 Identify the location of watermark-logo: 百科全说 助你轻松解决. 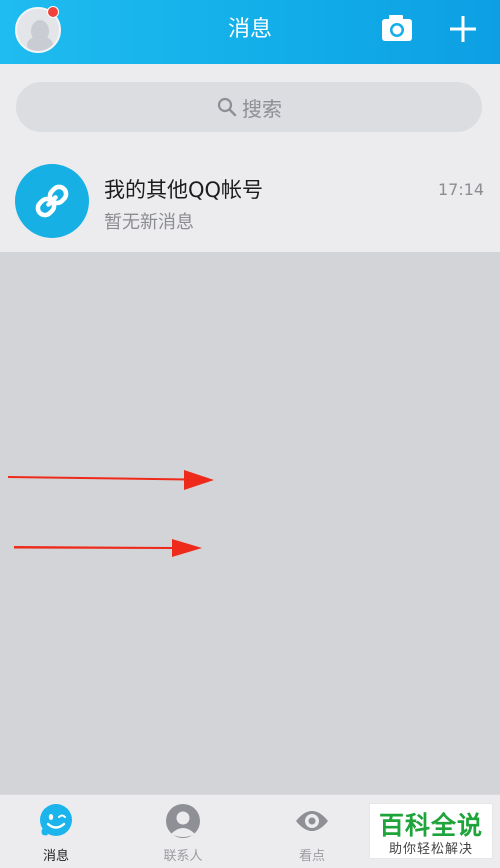
(431, 831).